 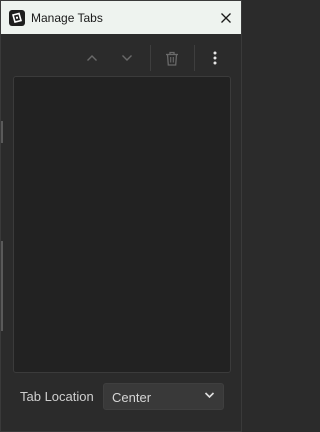 I want to click on tab-location-value: Center, so click(x=132, y=397).